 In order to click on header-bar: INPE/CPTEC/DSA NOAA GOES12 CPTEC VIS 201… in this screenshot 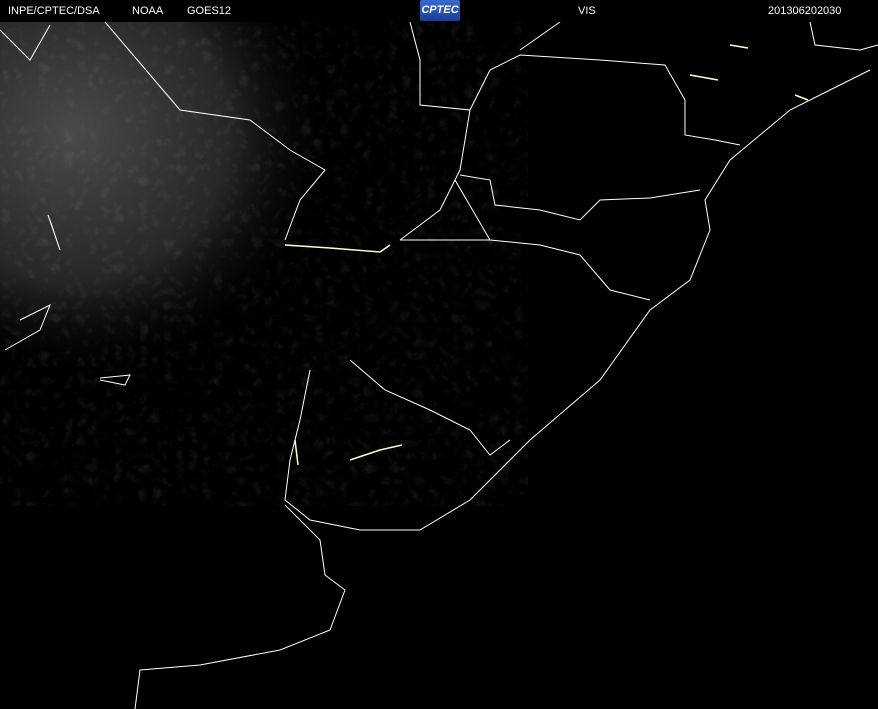, I will do `click(439, 11)`.